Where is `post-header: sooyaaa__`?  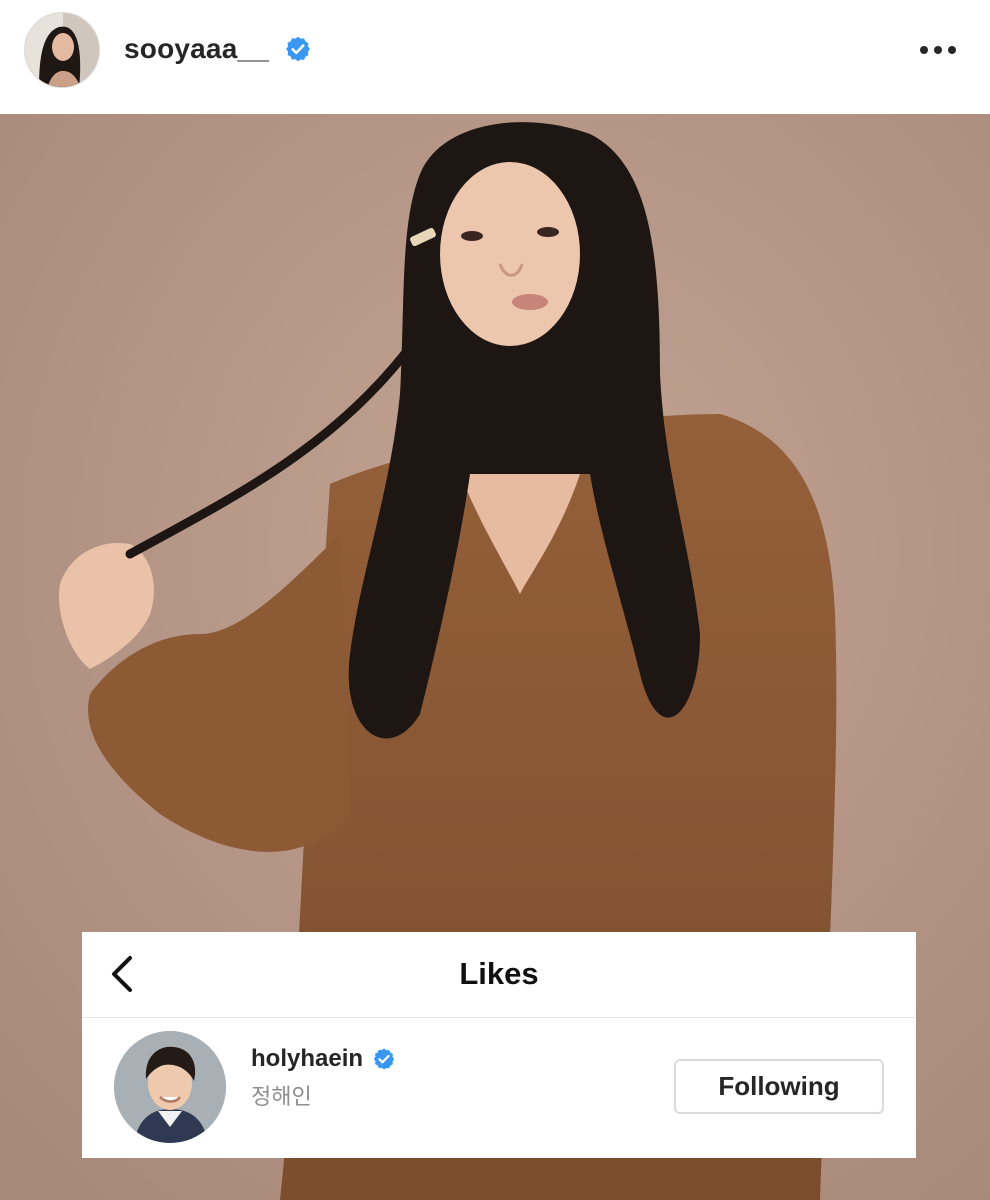 post-header: sooyaaa__ is located at coordinates (495, 57).